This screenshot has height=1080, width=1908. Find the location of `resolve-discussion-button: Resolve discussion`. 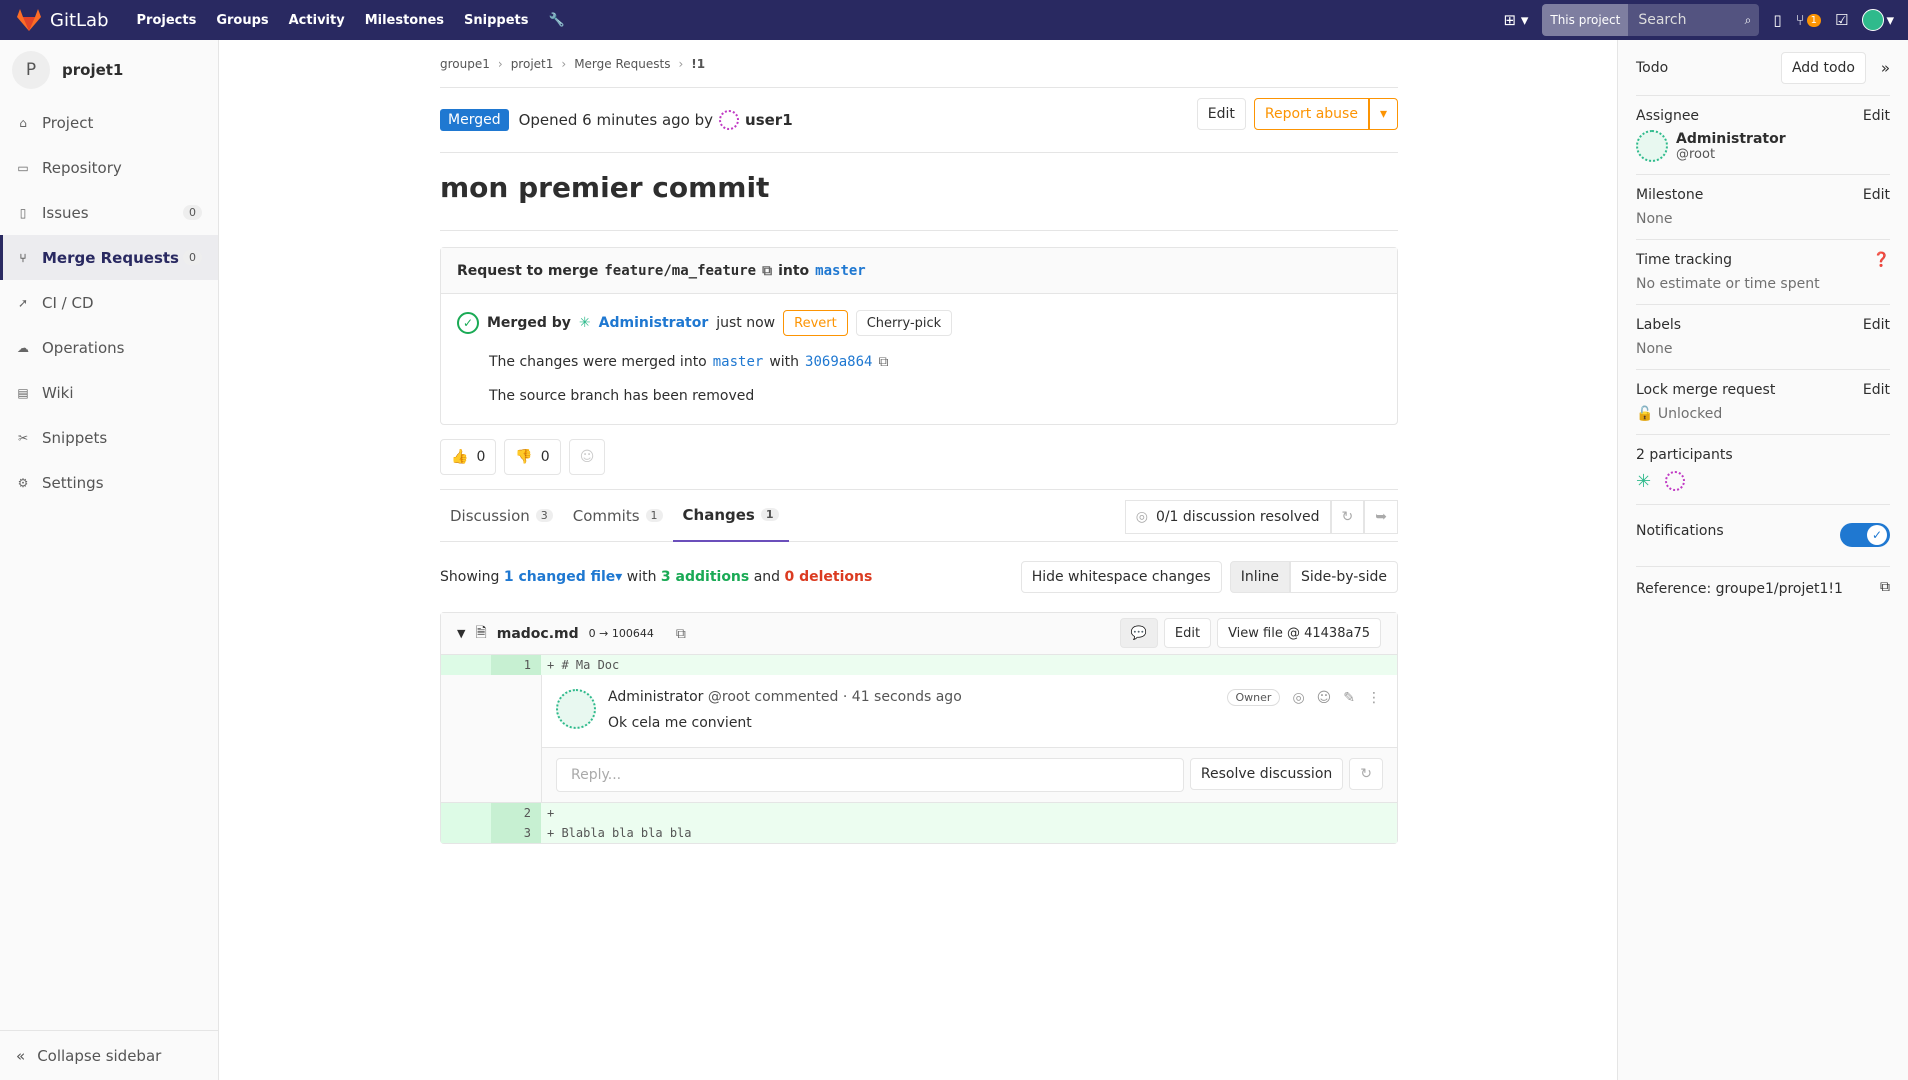

resolve-discussion-button: Resolve discussion is located at coordinates (1266, 774).